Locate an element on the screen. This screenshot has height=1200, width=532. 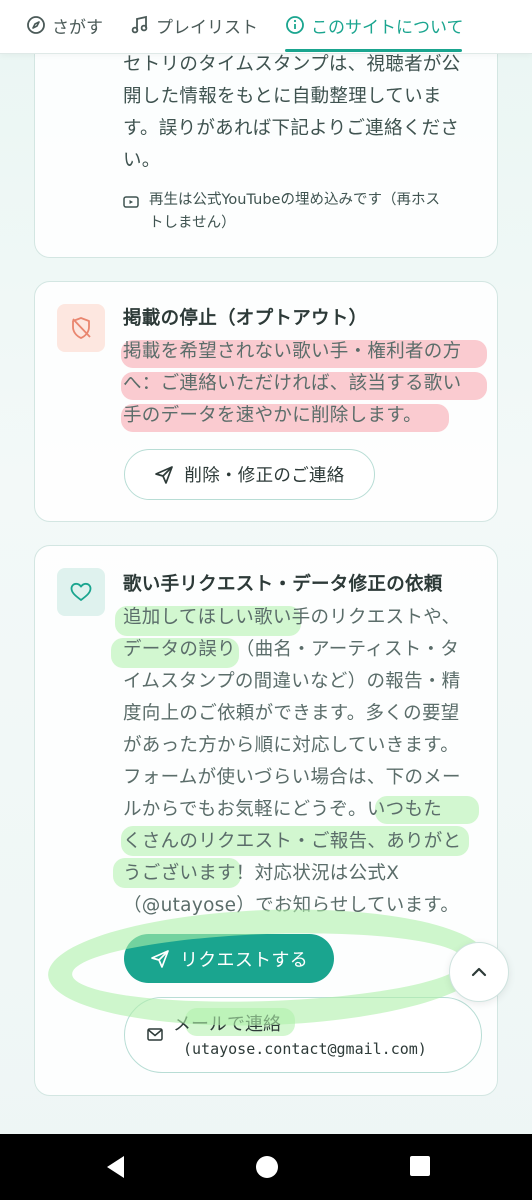
video-play-icon is located at coordinates (131, 202).